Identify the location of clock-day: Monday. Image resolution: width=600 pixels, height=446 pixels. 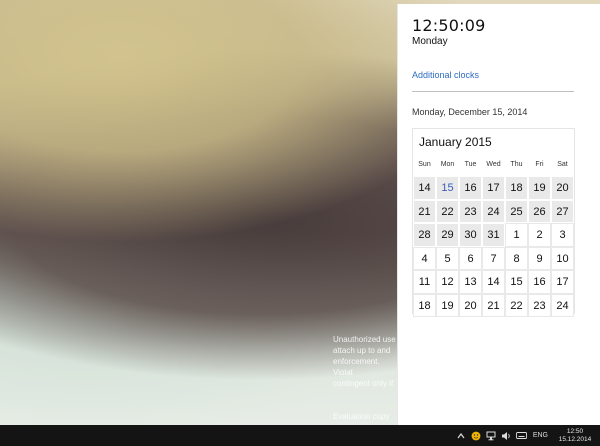
(430, 41).